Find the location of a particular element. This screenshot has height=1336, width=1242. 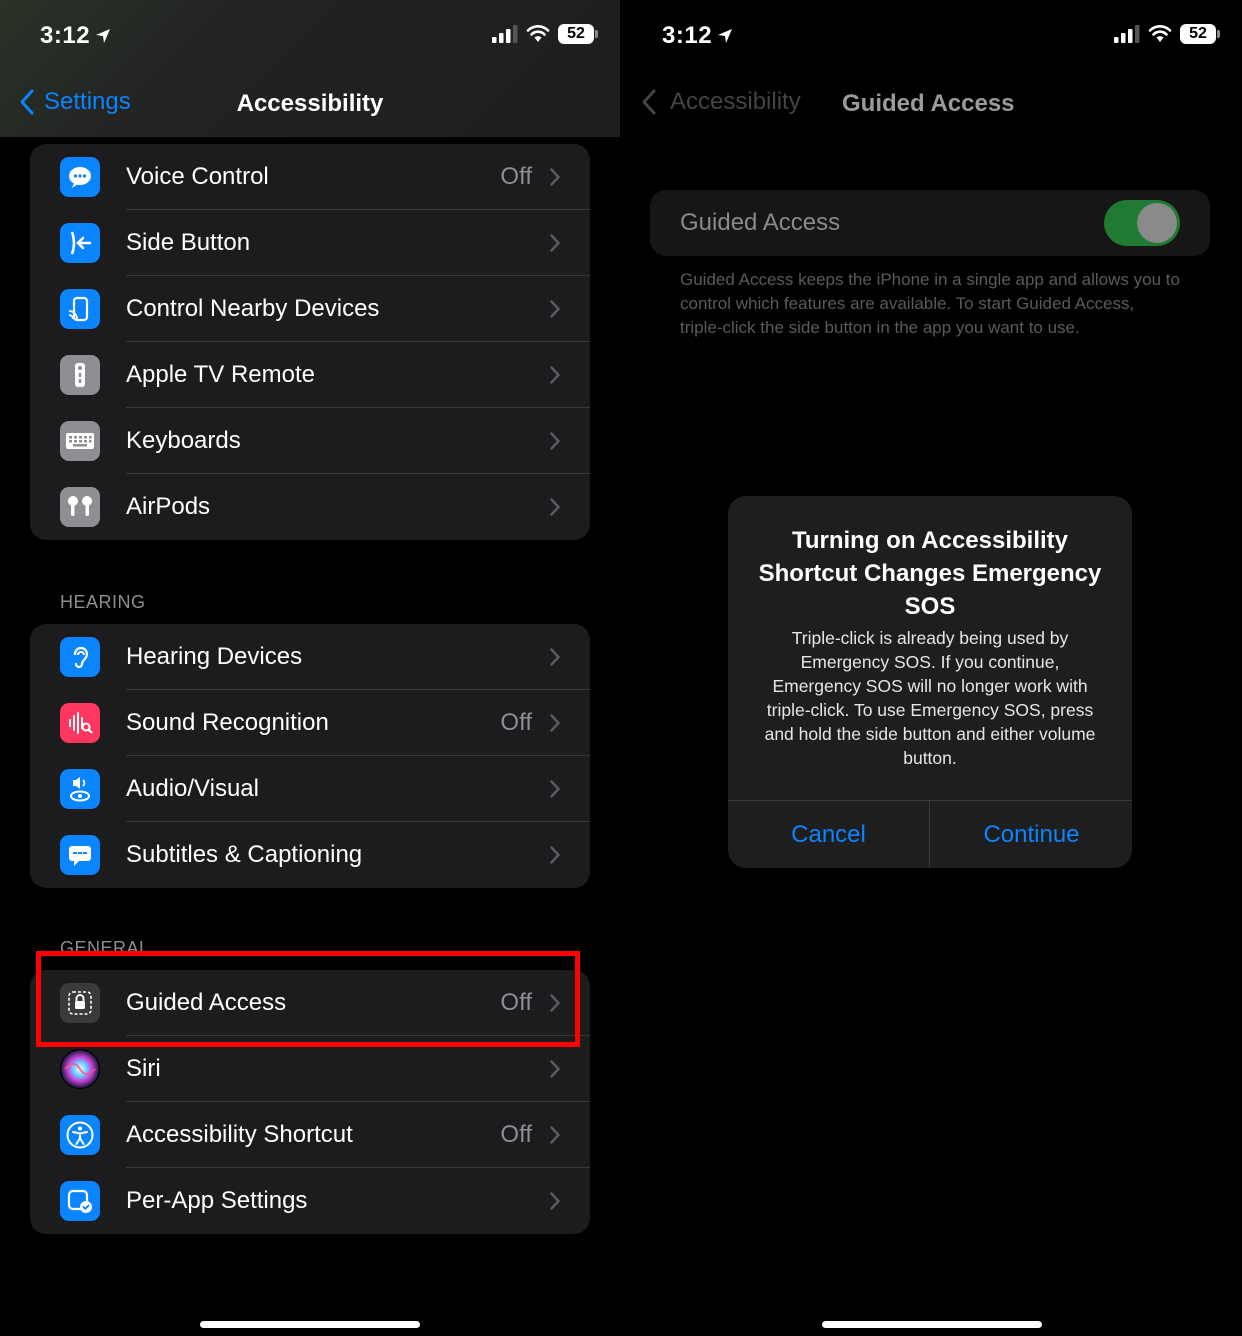

row-apple-tv-remote: Apple TV Remote is located at coordinates (310, 375).